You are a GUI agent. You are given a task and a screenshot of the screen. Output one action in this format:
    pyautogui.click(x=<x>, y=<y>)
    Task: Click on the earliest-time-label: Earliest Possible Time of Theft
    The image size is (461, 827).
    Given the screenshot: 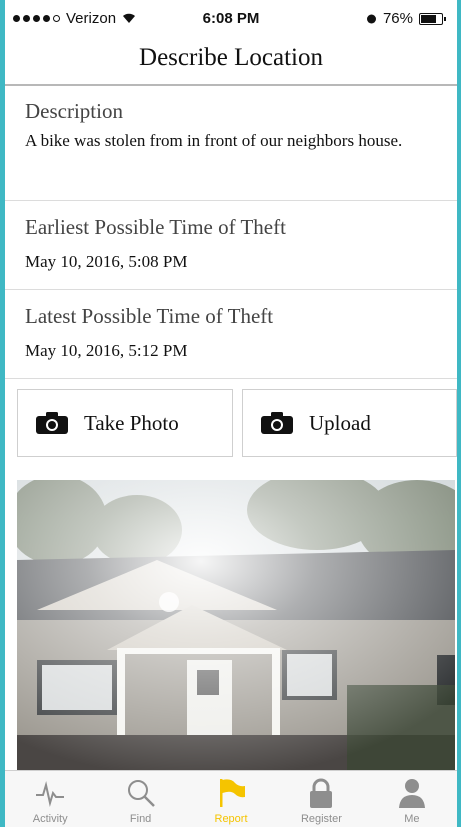 What is the action you would take?
    pyautogui.click(x=155, y=227)
    